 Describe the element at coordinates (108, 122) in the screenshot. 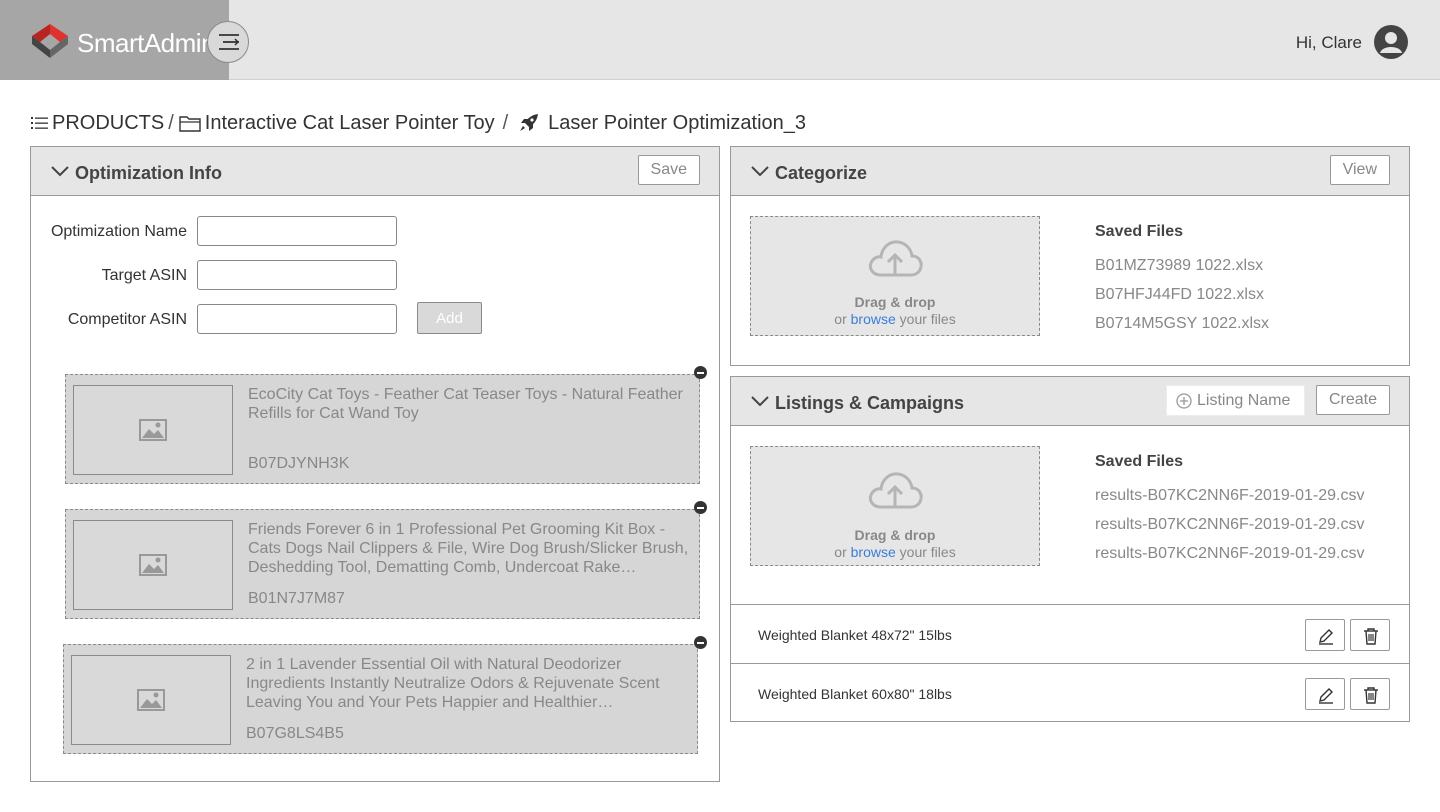

I see `breadcrumb-label: PRODUCTS` at that location.